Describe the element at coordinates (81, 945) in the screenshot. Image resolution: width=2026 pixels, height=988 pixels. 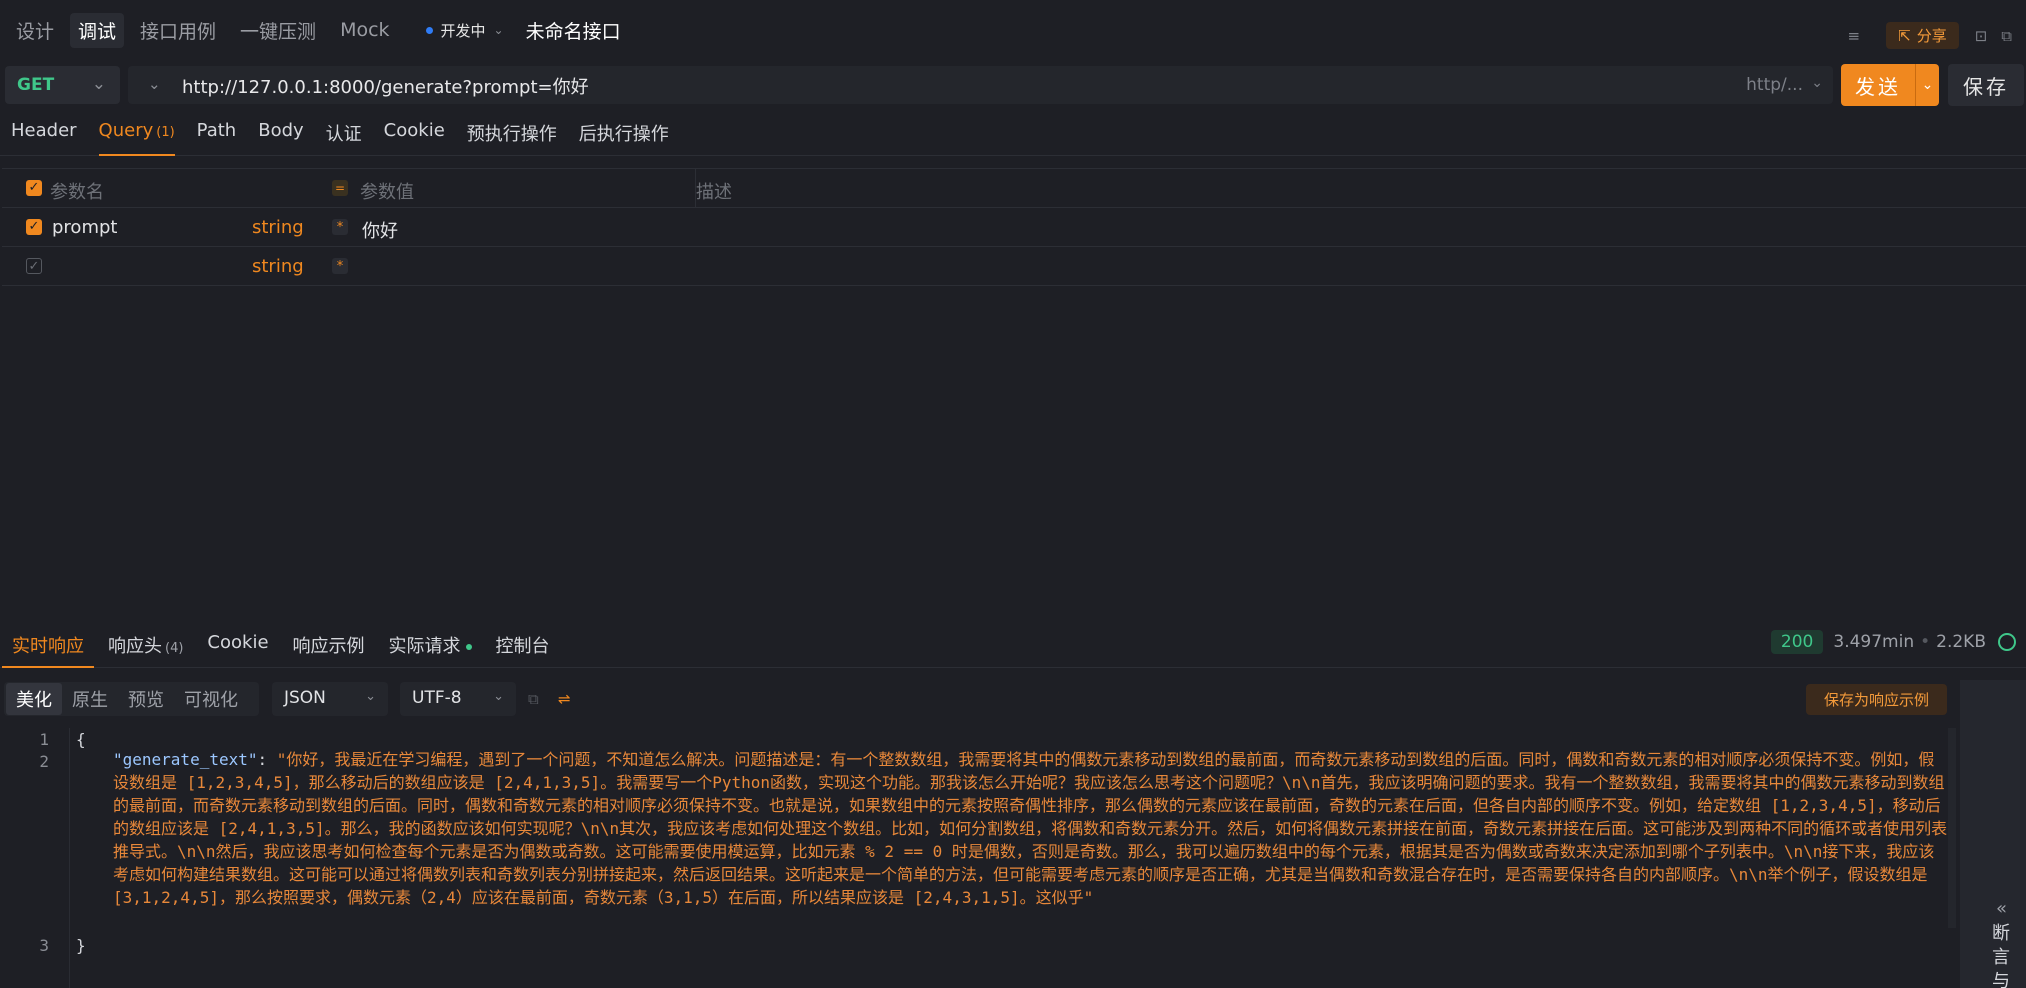
I see `json-close-brace: }` at that location.